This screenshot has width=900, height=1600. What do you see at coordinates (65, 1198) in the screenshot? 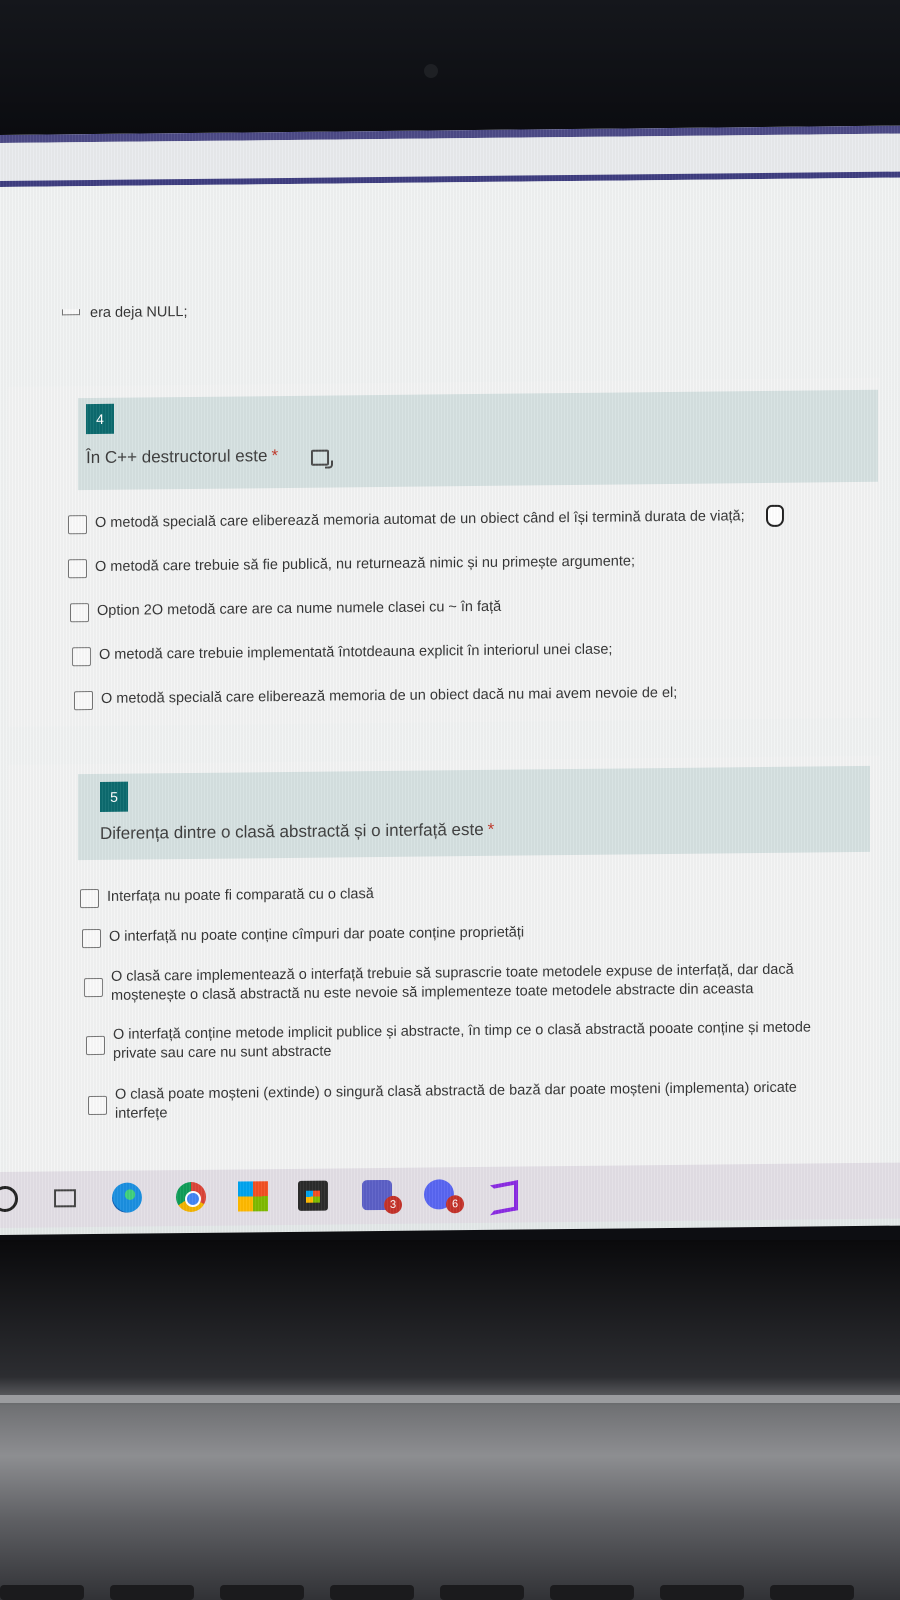
I see `task-view-icon` at bounding box center [65, 1198].